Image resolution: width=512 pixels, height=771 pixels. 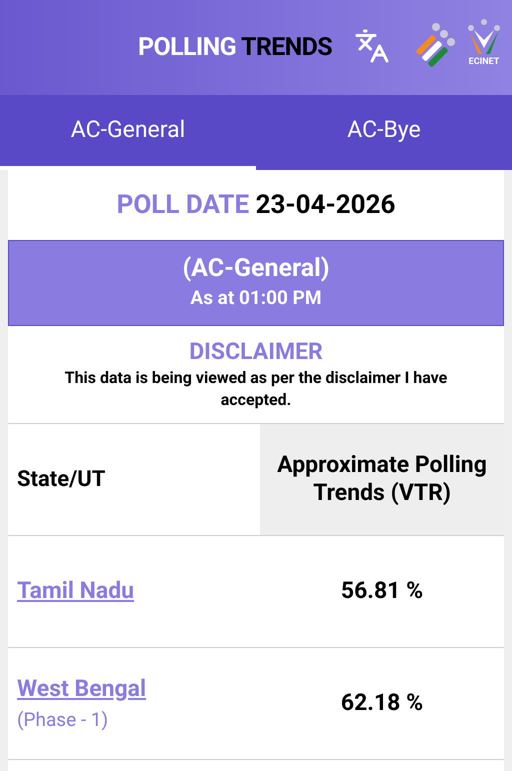 What do you see at coordinates (484, 62) in the screenshot?
I see `logo-caption: ECINET` at bounding box center [484, 62].